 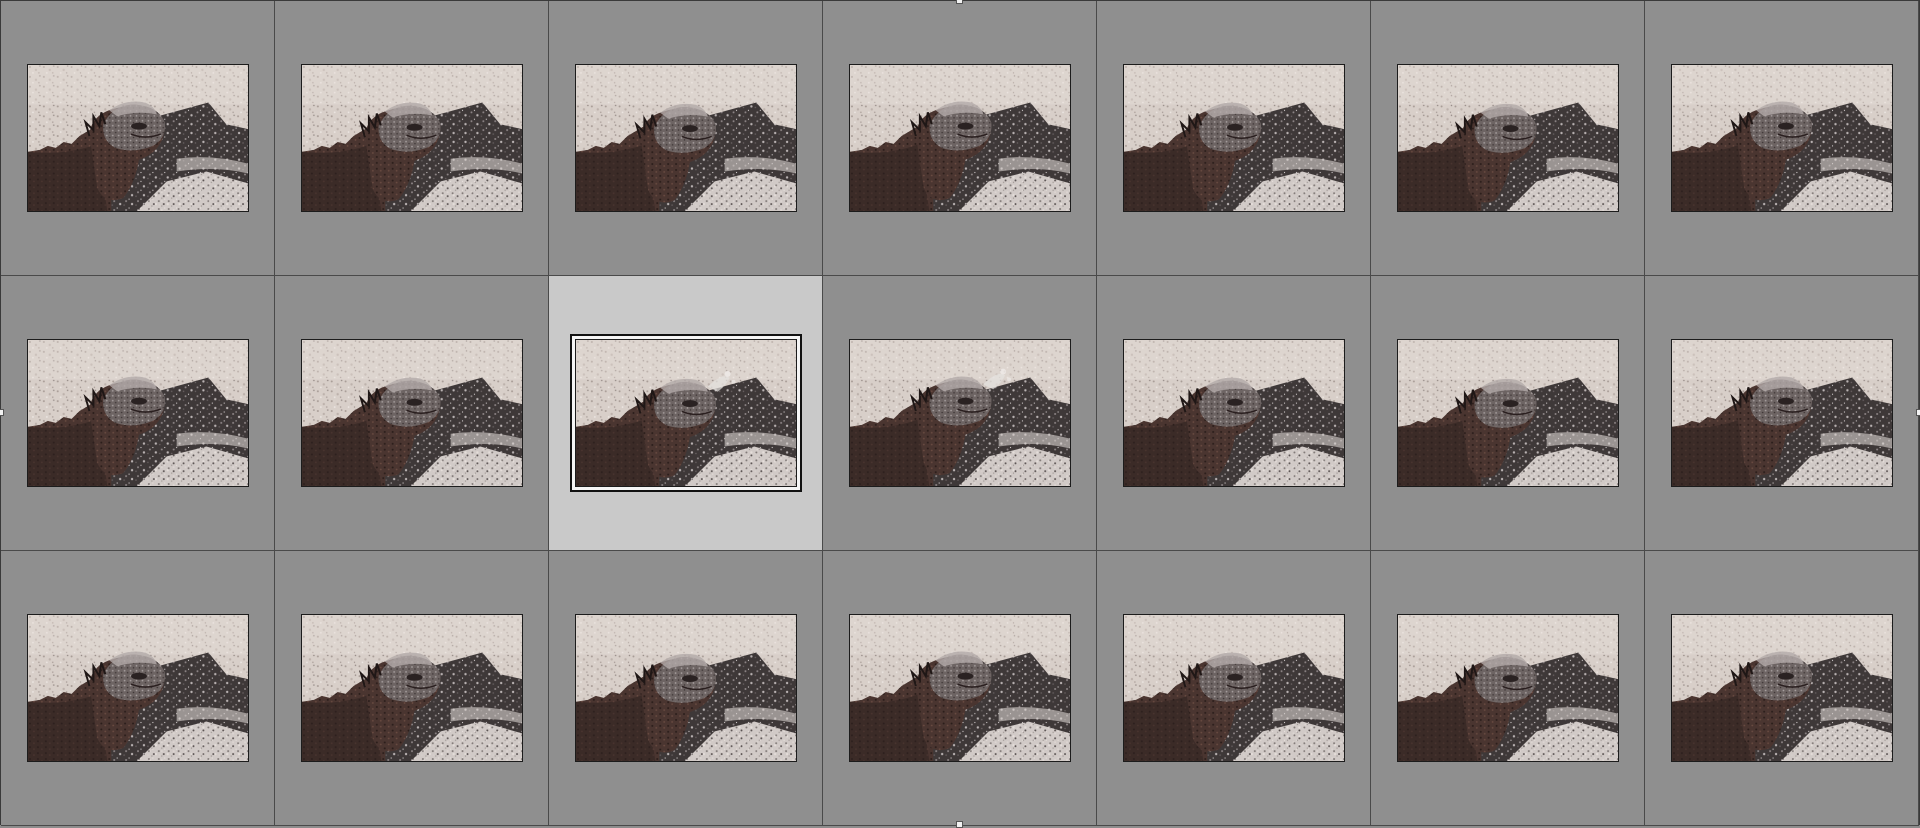 I want to click on thumbnail-cell-selected, so click(x=686, y=413).